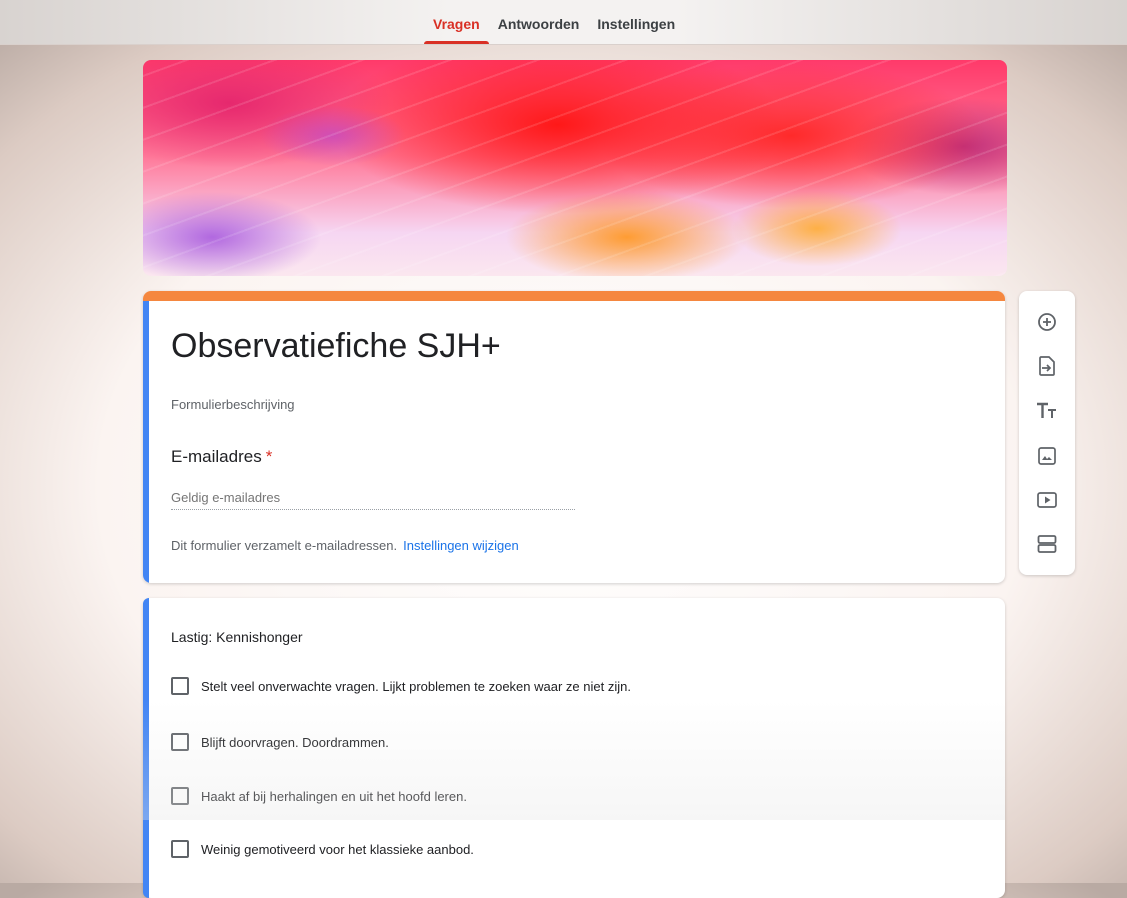 This screenshot has width=1127, height=898. Describe the element at coordinates (269, 456) in the screenshot. I see `required-asterisk: *` at that location.